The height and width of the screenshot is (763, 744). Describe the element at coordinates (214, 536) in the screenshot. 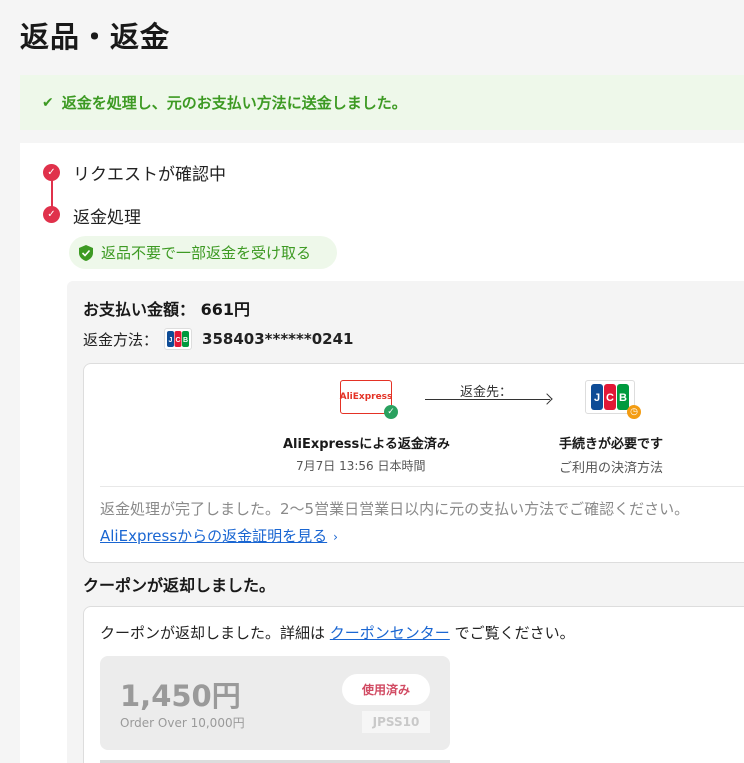

I see `refund-proof-link-label: AliExpressからの返金証明を見る` at that location.